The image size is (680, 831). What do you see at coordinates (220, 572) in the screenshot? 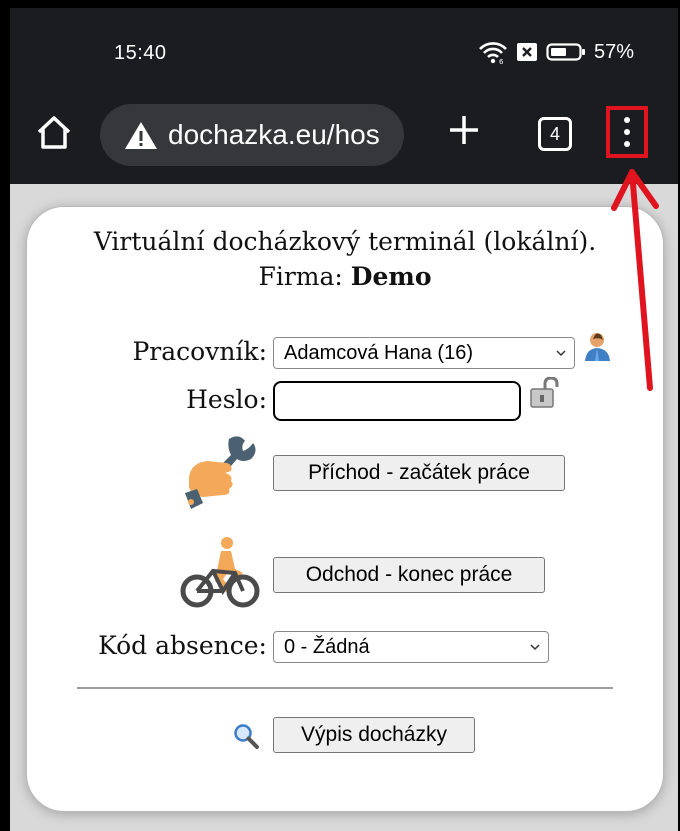
I see `cyclist-icon` at bounding box center [220, 572].